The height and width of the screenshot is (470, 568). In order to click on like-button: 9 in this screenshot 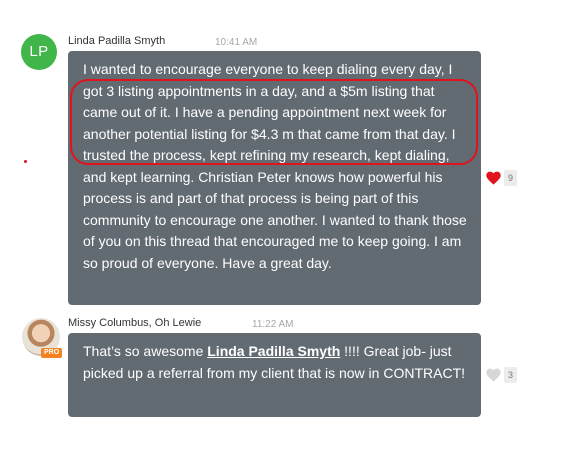, I will do `click(501, 178)`.